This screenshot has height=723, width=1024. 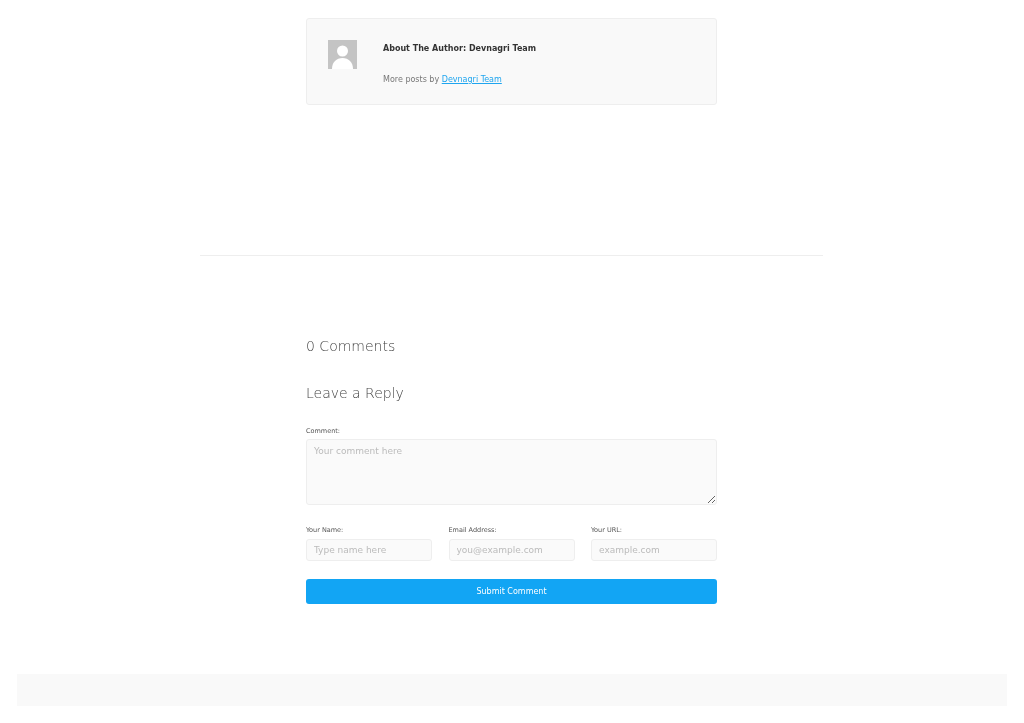 I want to click on input-field: you@example.com, so click(x=511, y=550).